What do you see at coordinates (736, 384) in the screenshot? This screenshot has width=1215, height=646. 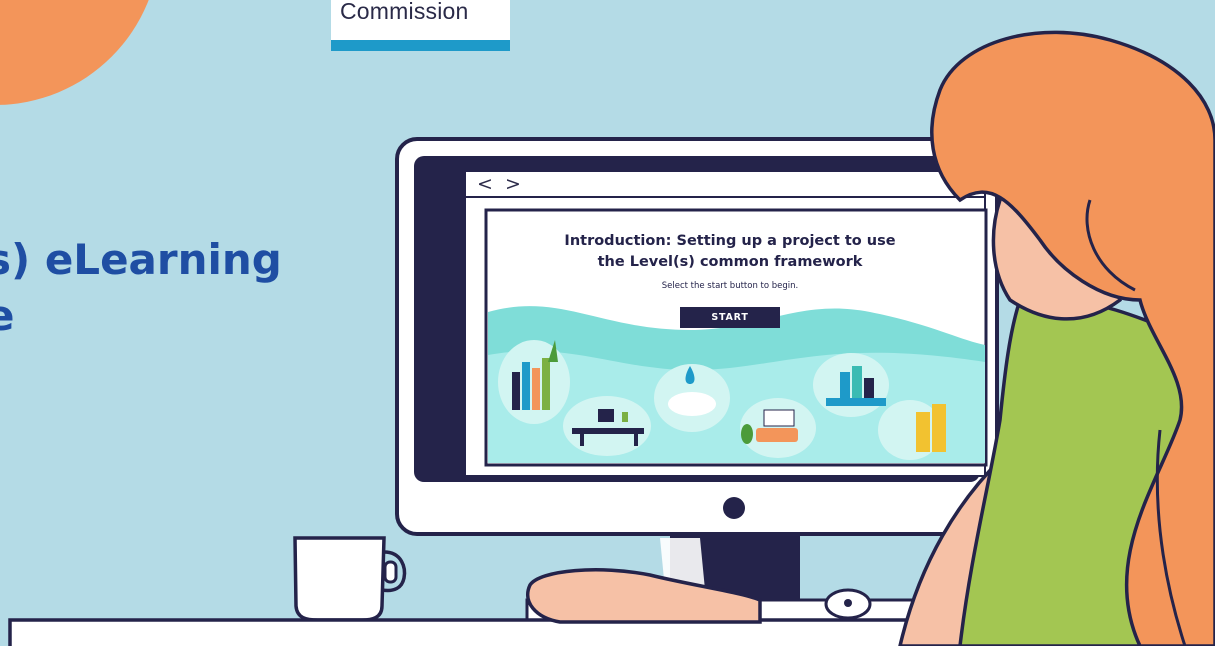 I see `slide-illustration` at bounding box center [736, 384].